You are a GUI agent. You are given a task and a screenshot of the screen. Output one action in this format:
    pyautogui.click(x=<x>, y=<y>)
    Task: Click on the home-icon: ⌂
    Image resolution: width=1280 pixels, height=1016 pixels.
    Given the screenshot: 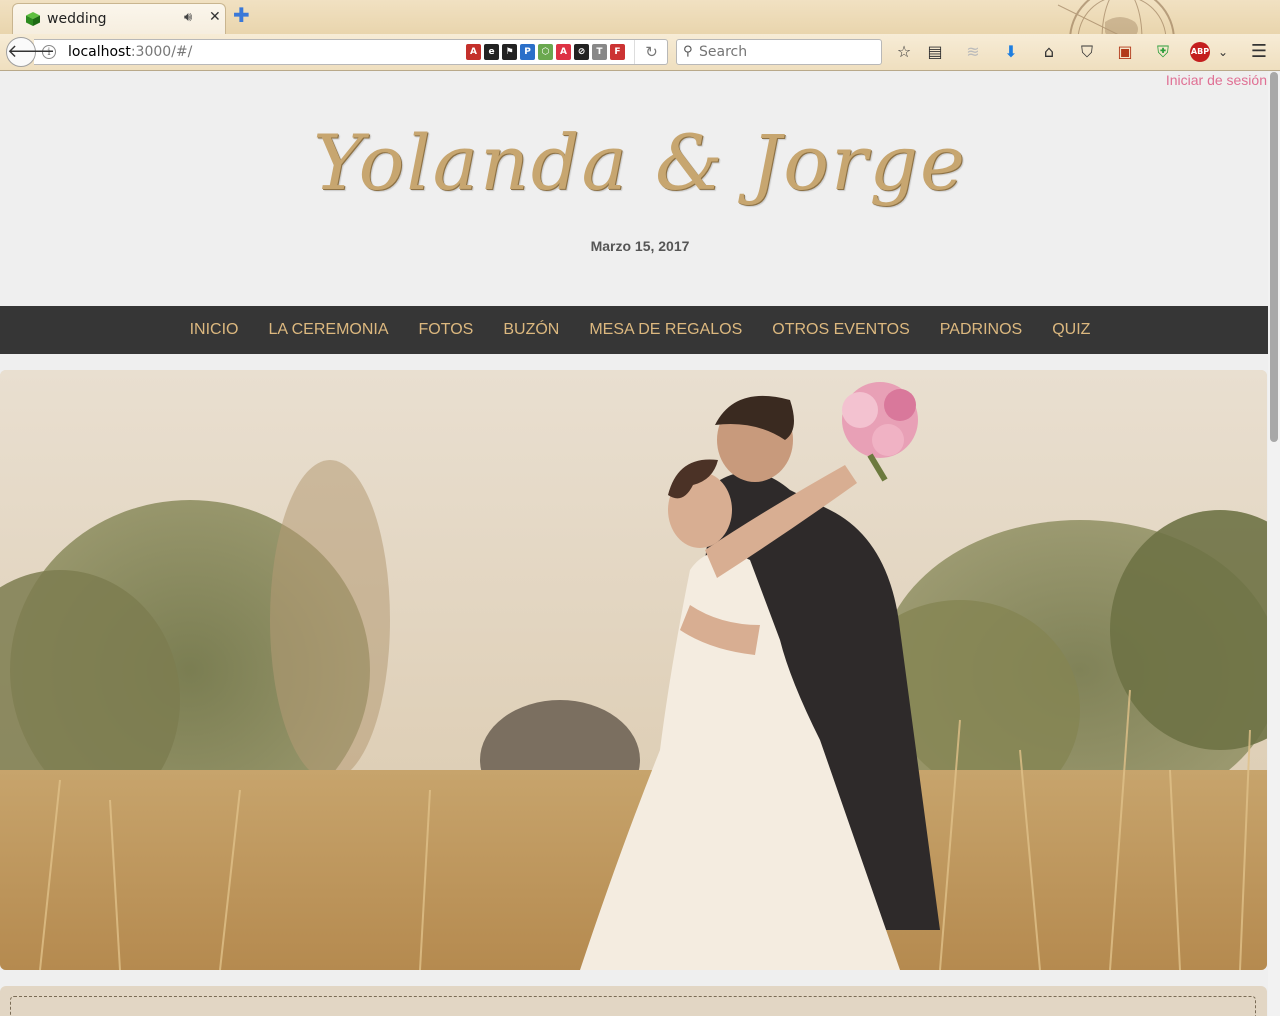 What is the action you would take?
    pyautogui.click(x=1049, y=52)
    